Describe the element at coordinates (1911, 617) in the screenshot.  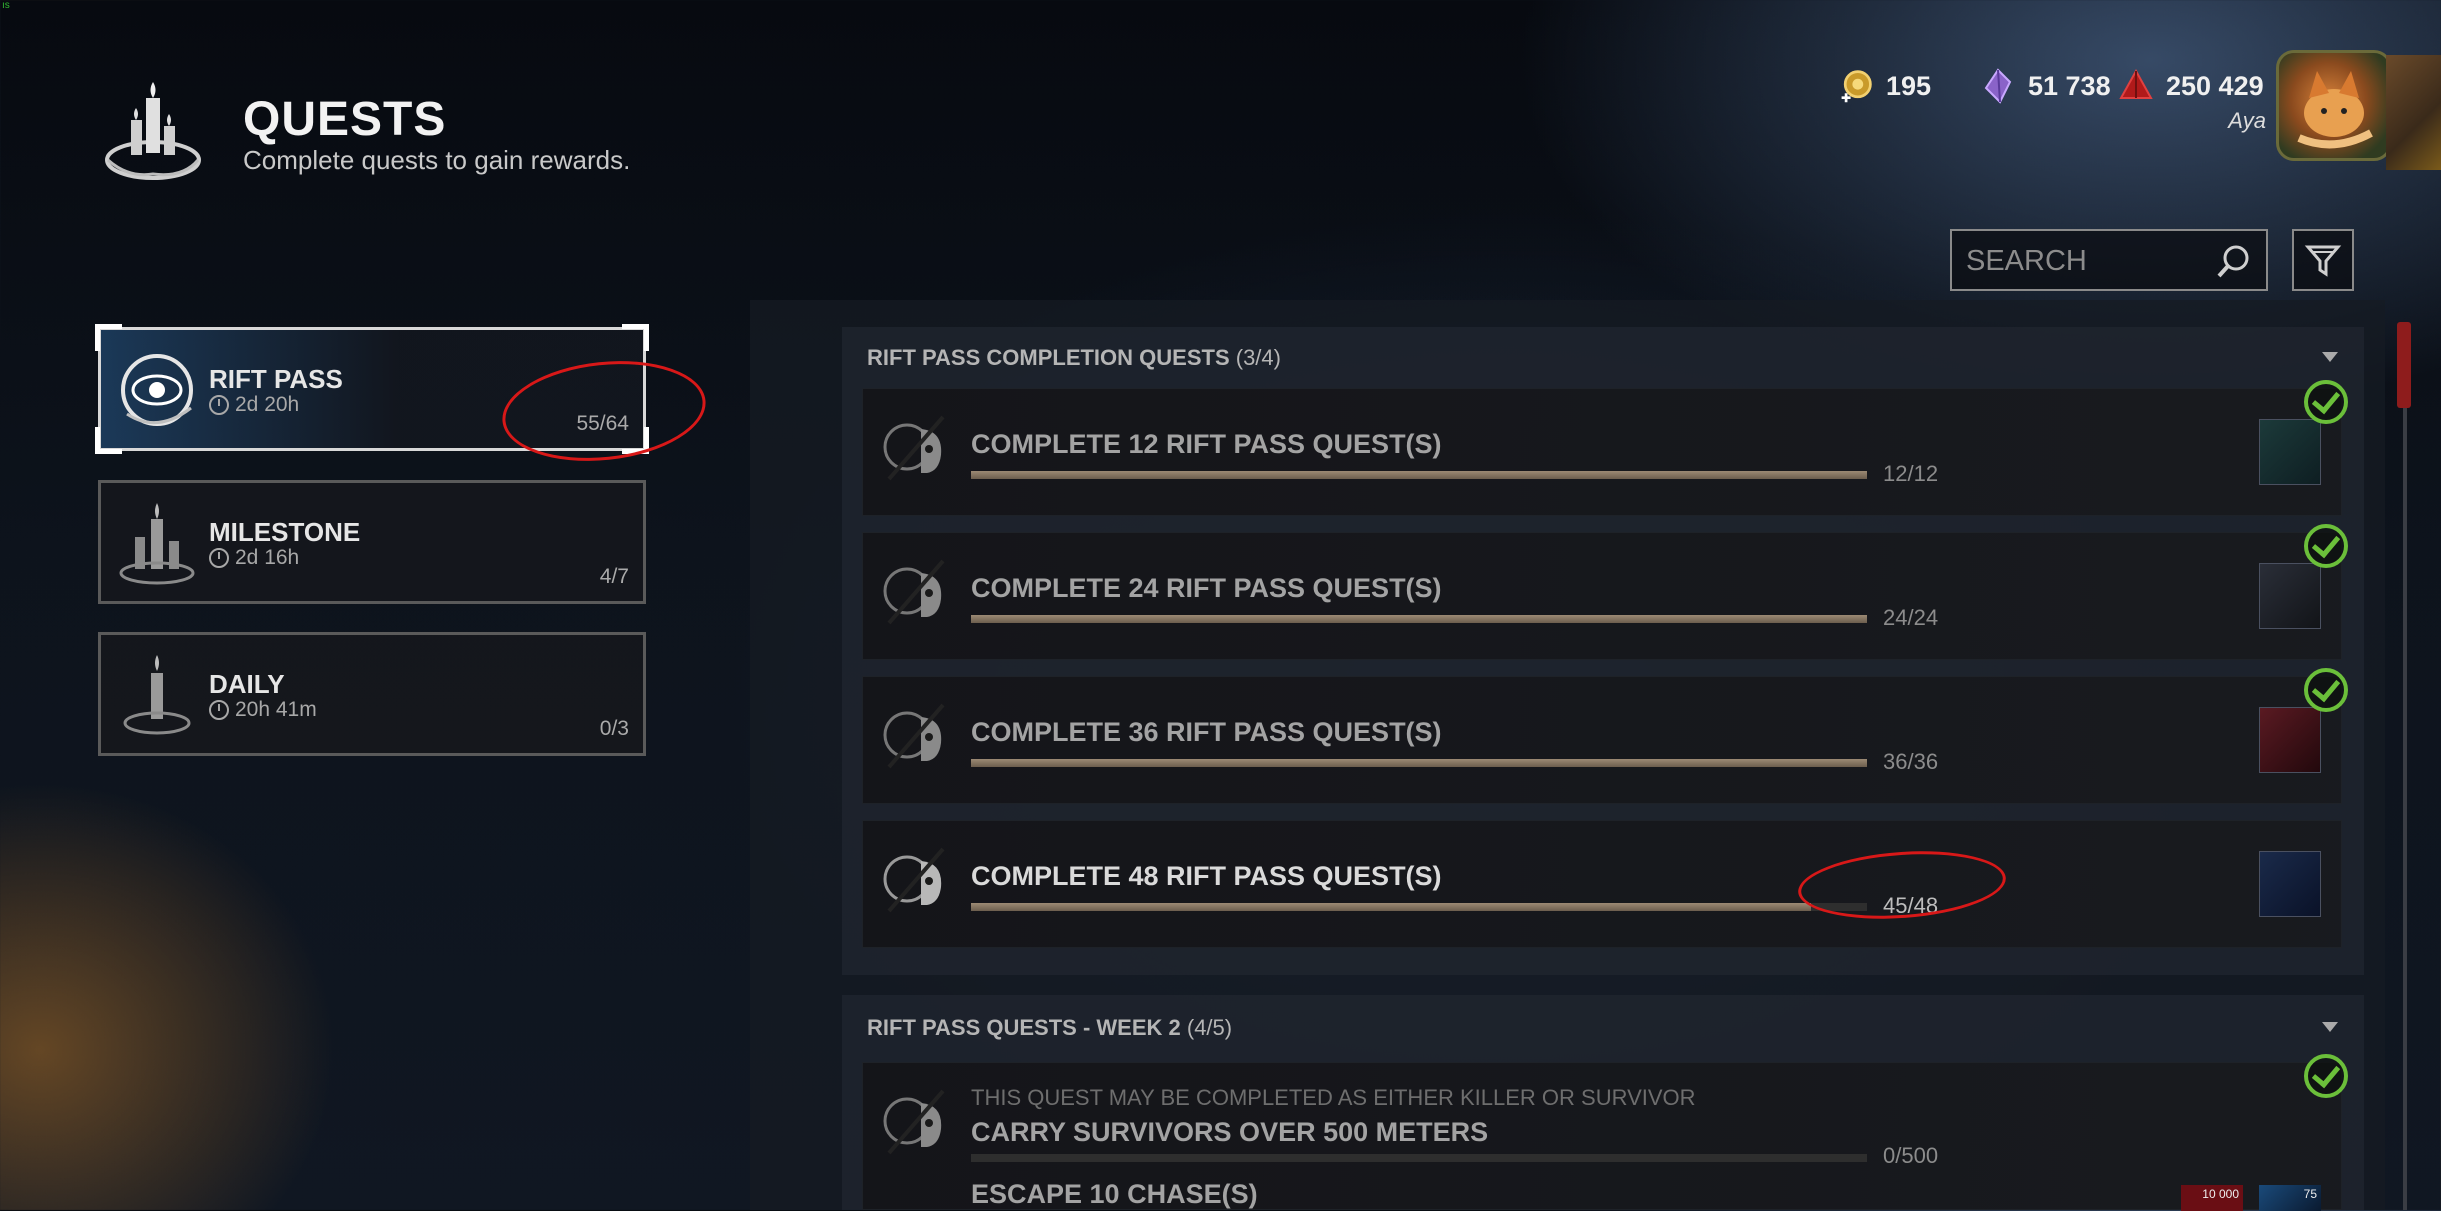
I see `quest-progress-text: 24/24` at that location.